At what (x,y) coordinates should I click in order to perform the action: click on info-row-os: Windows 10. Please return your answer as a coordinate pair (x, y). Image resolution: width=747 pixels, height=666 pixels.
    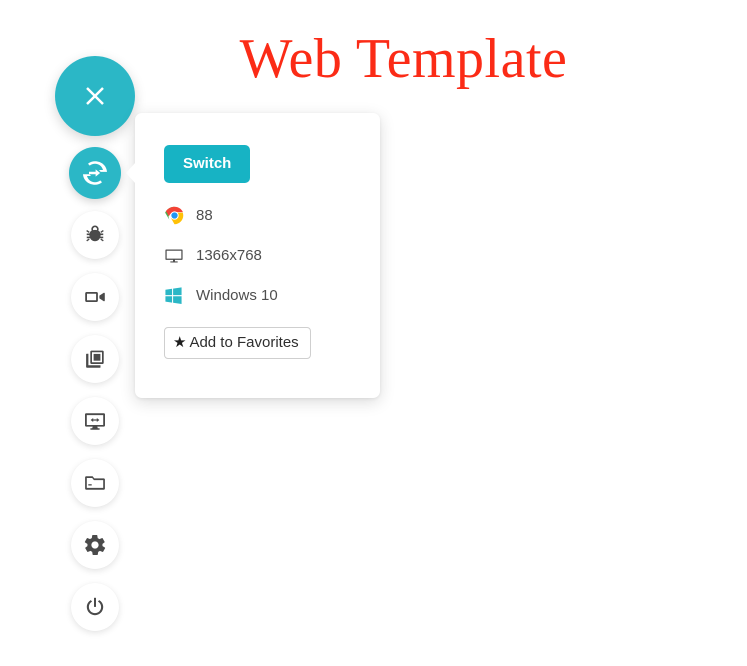
    Looking at the image, I should click on (272, 295).